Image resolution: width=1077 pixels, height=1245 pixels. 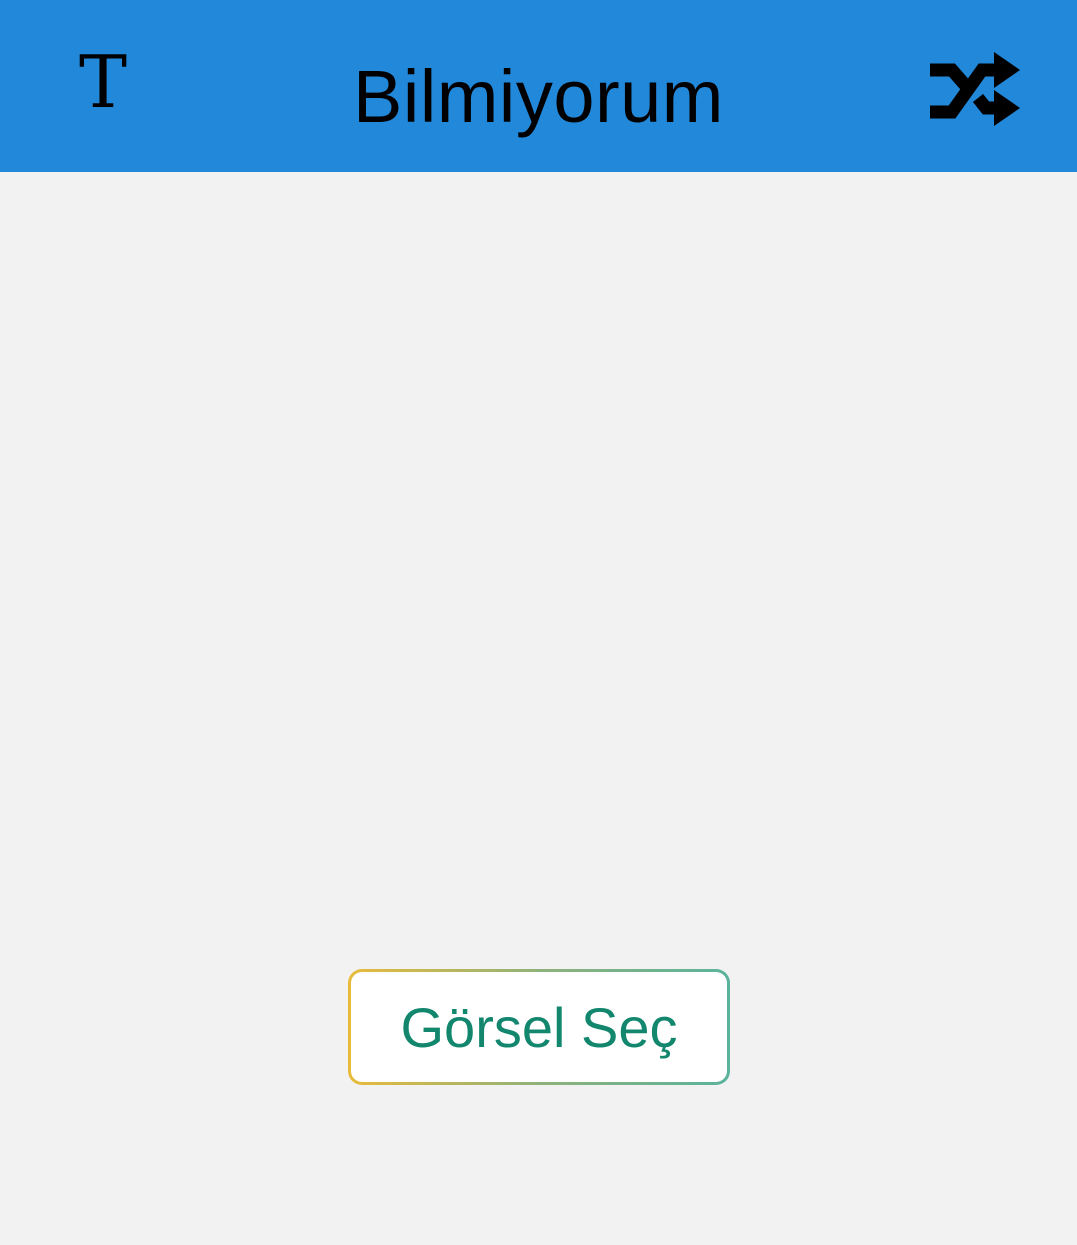 I want to click on page-title: Bilmiyorum, so click(x=538, y=96).